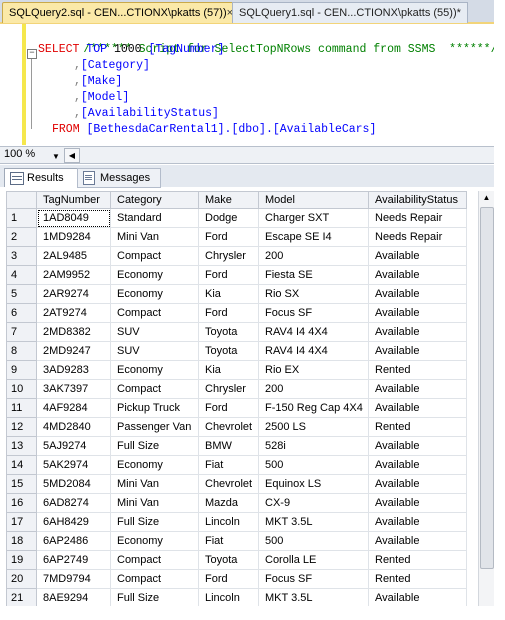 Image resolution: width=505 pixels, height=620 pixels. Describe the element at coordinates (313, 218) in the screenshot. I see `model-cell: Charger SXT` at that location.